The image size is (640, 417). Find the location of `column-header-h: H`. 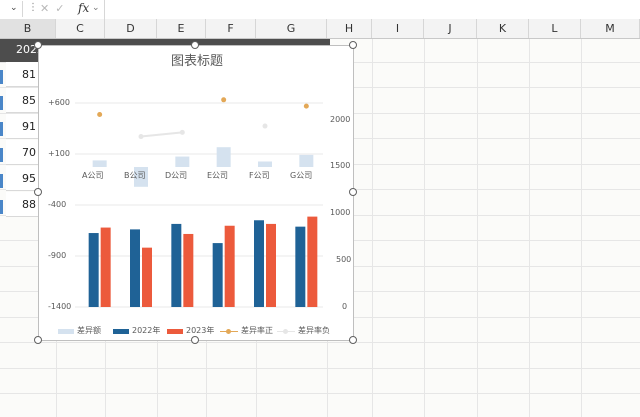

column-header-h: H is located at coordinates (349, 28).